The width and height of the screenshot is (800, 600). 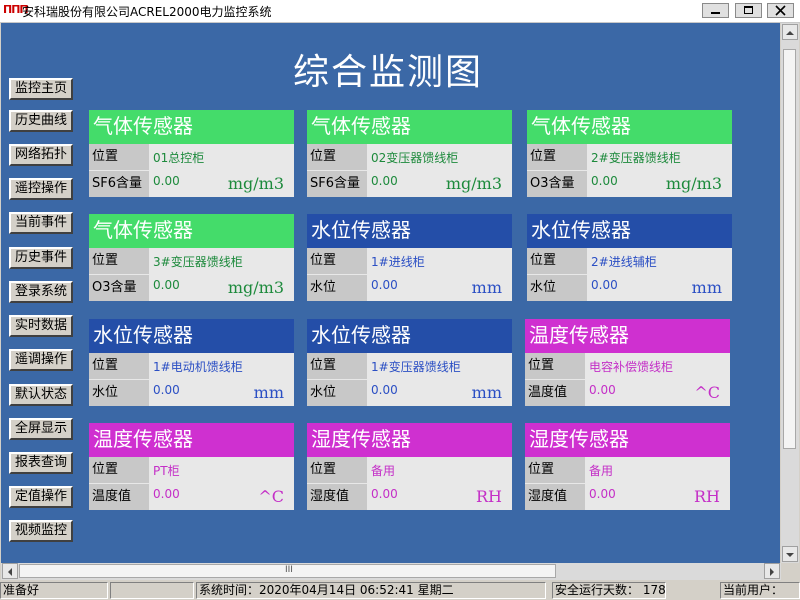 I want to click on nav-remote-adjust-button: 遥调操作, so click(x=41, y=360).